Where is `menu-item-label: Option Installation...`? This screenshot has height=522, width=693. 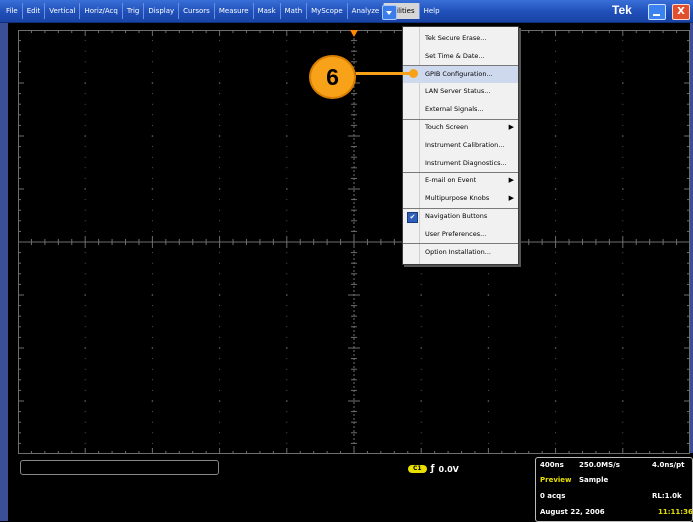
menu-item-label: Option Installation... is located at coordinates (458, 251).